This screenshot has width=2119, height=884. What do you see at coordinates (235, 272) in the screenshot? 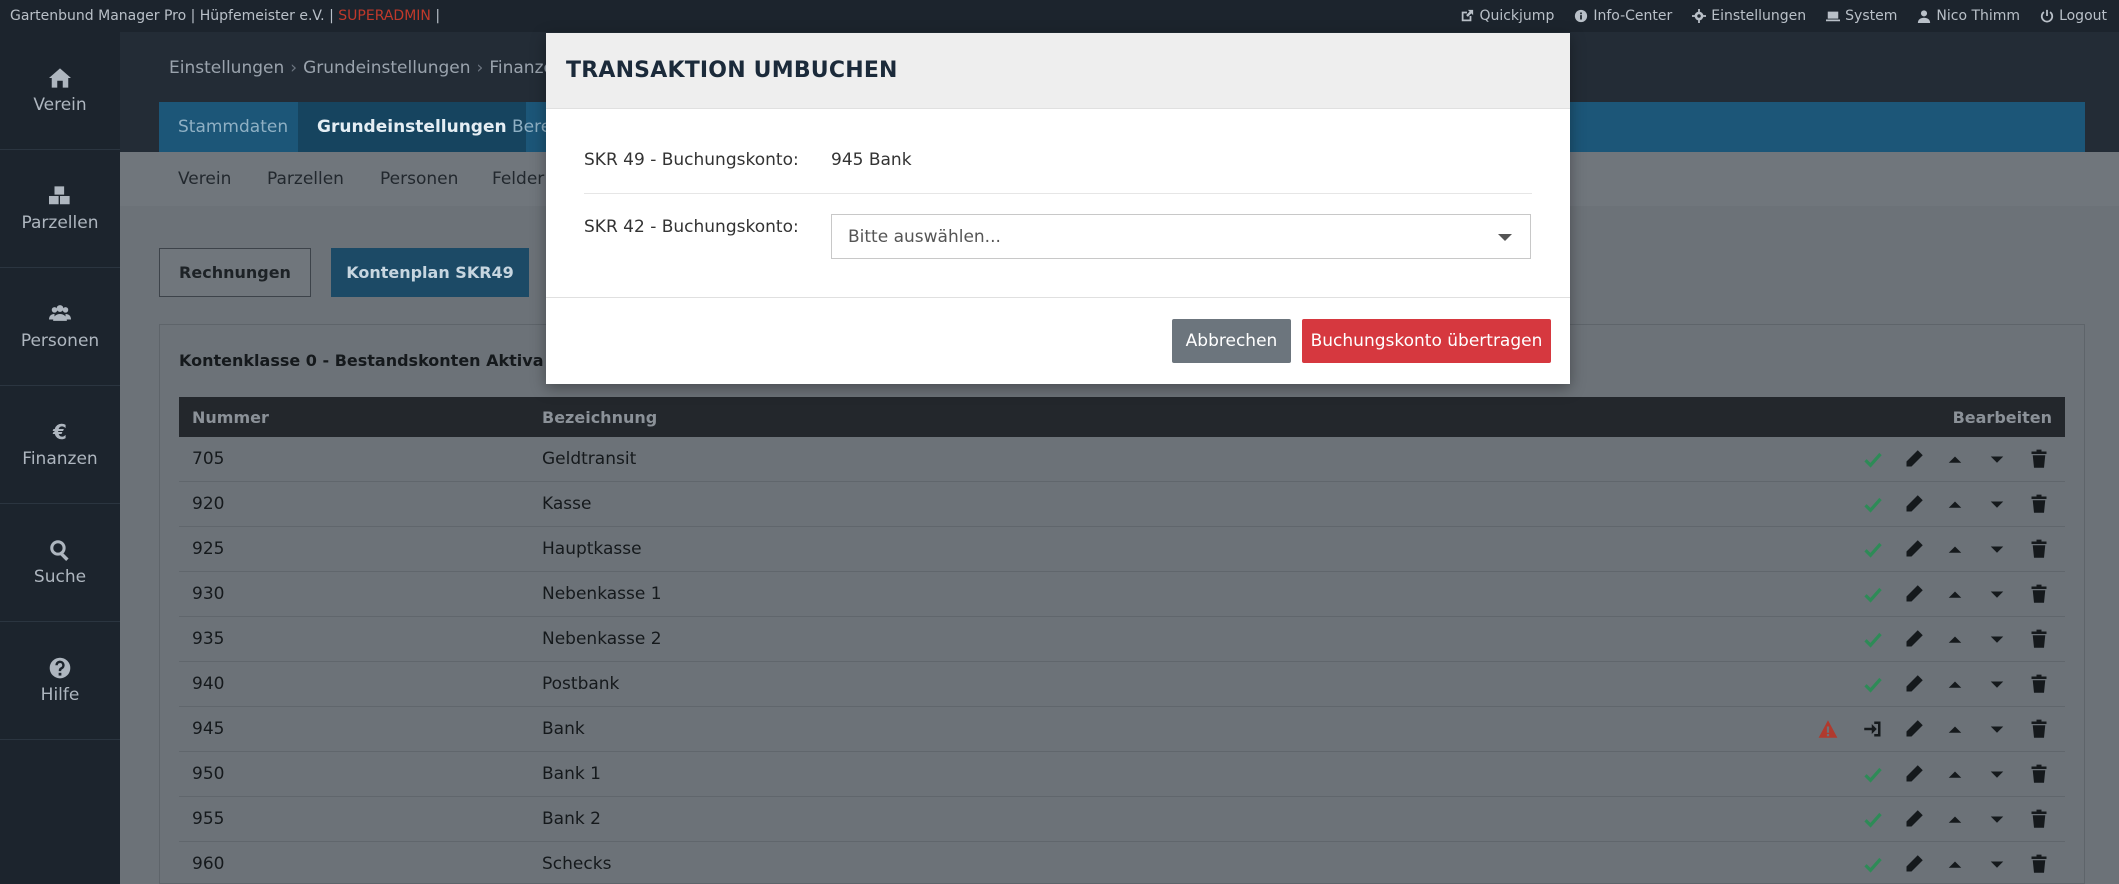
I see `rechnungen-button: Rechnungen` at bounding box center [235, 272].